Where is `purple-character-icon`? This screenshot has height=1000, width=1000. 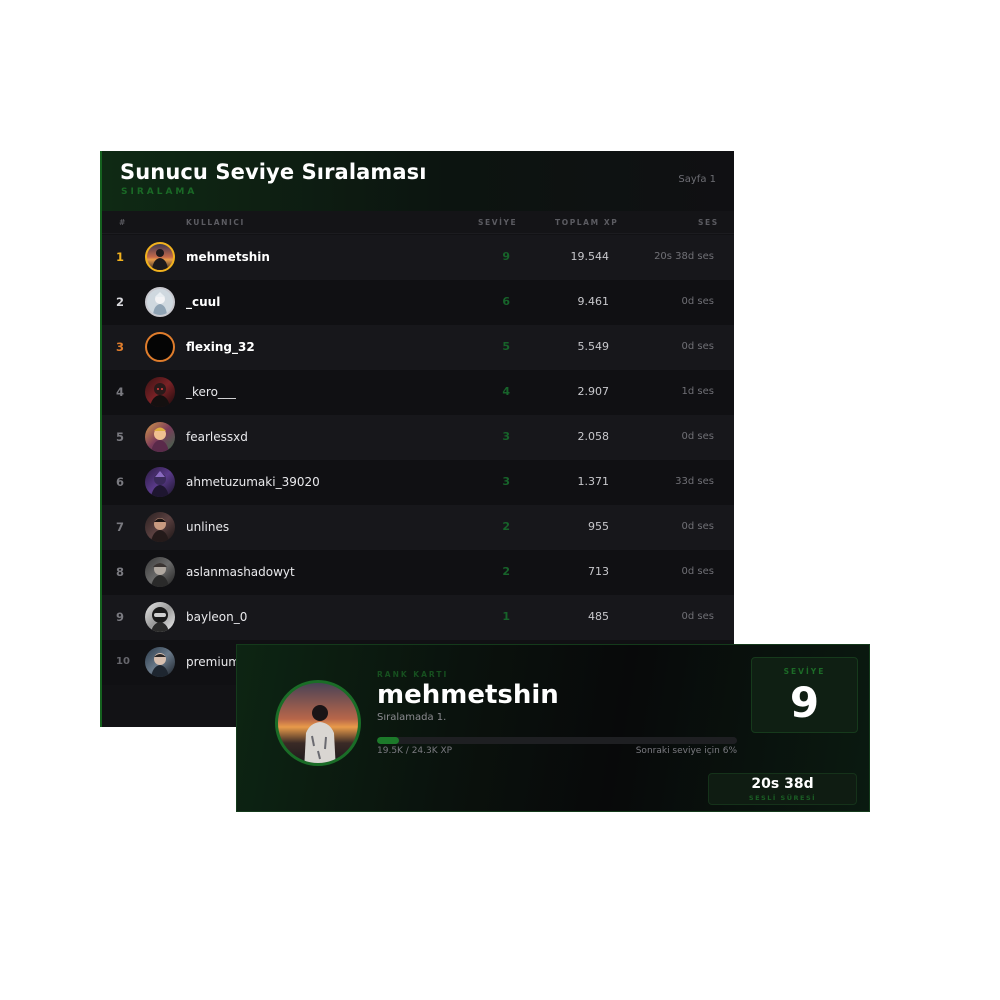 purple-character-icon is located at coordinates (160, 484).